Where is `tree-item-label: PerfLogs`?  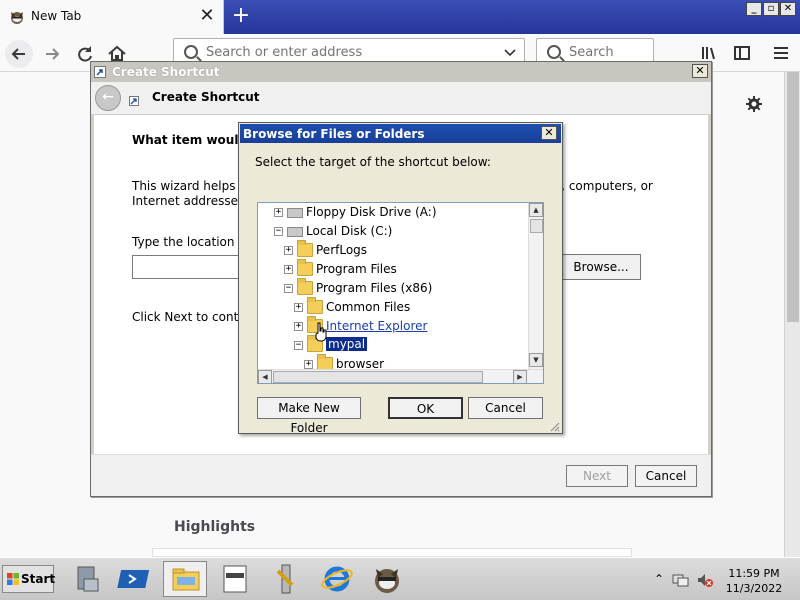
tree-item-label: PerfLogs is located at coordinates (342, 250).